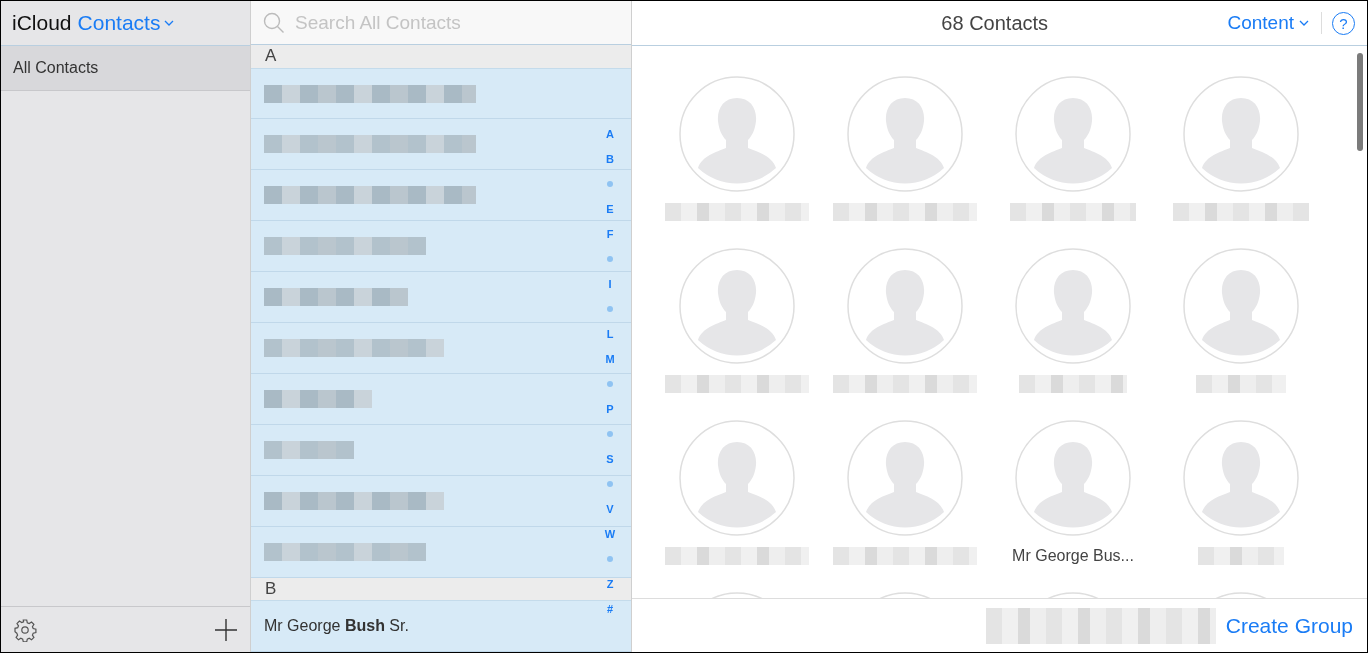 This screenshot has height=653, width=1368. What do you see at coordinates (274, 22) in the screenshot?
I see `search-icon` at bounding box center [274, 22].